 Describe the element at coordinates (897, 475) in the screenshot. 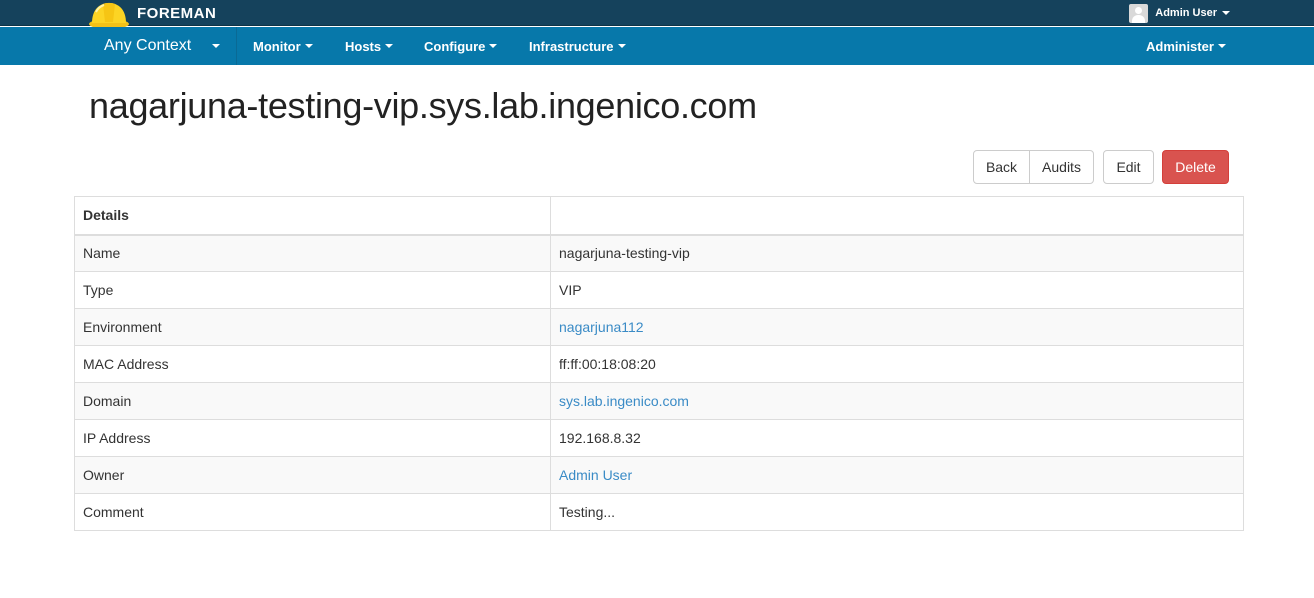

I see `row-value-cell: Admin User` at that location.